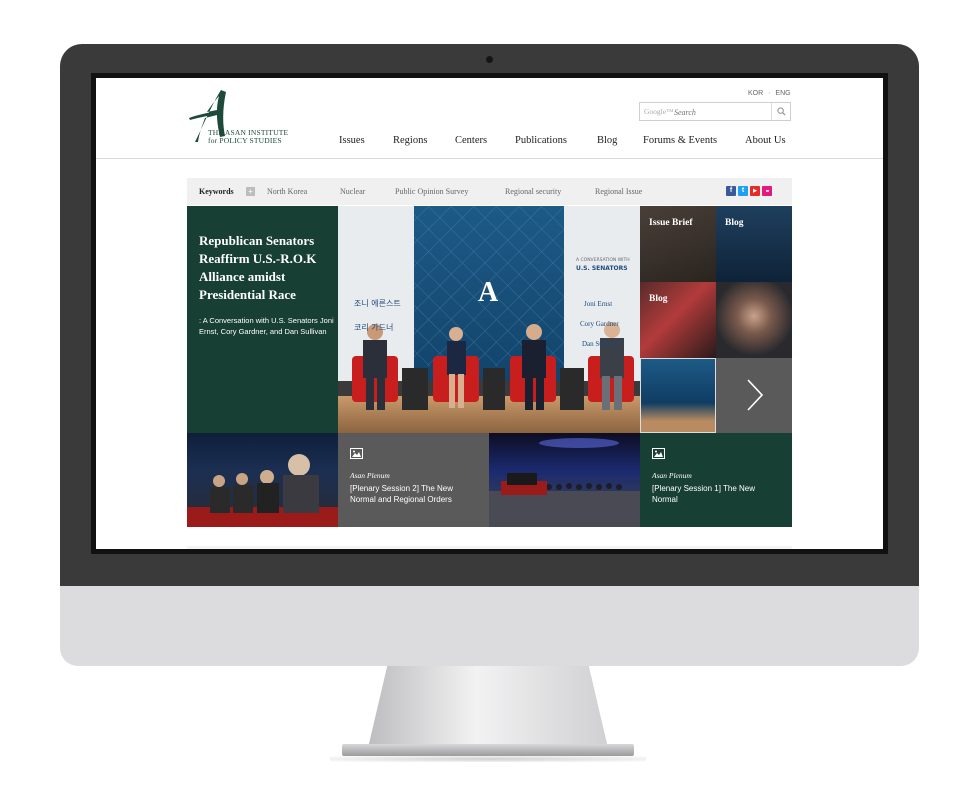 This screenshot has width=965, height=805. What do you see at coordinates (488, 750) in the screenshot?
I see `monitor-base` at bounding box center [488, 750].